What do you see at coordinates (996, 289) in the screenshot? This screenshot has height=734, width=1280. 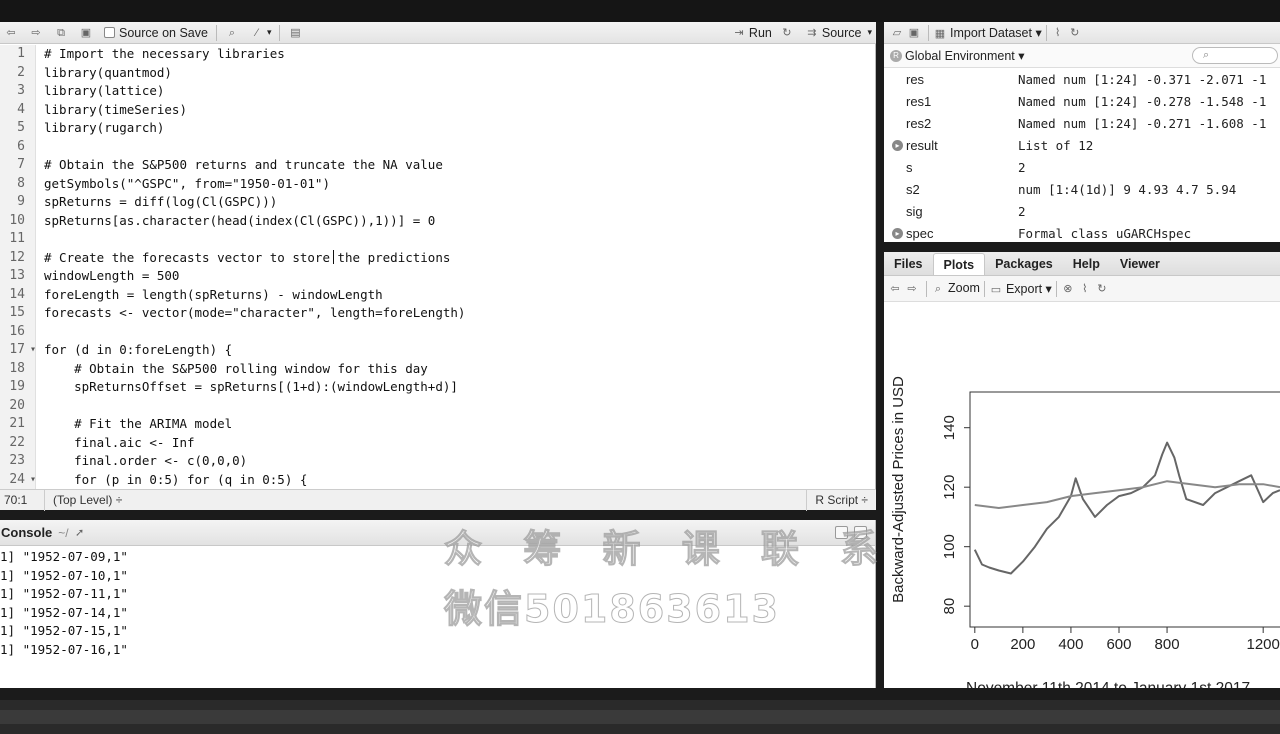 I see `export-icon: ▭` at bounding box center [996, 289].